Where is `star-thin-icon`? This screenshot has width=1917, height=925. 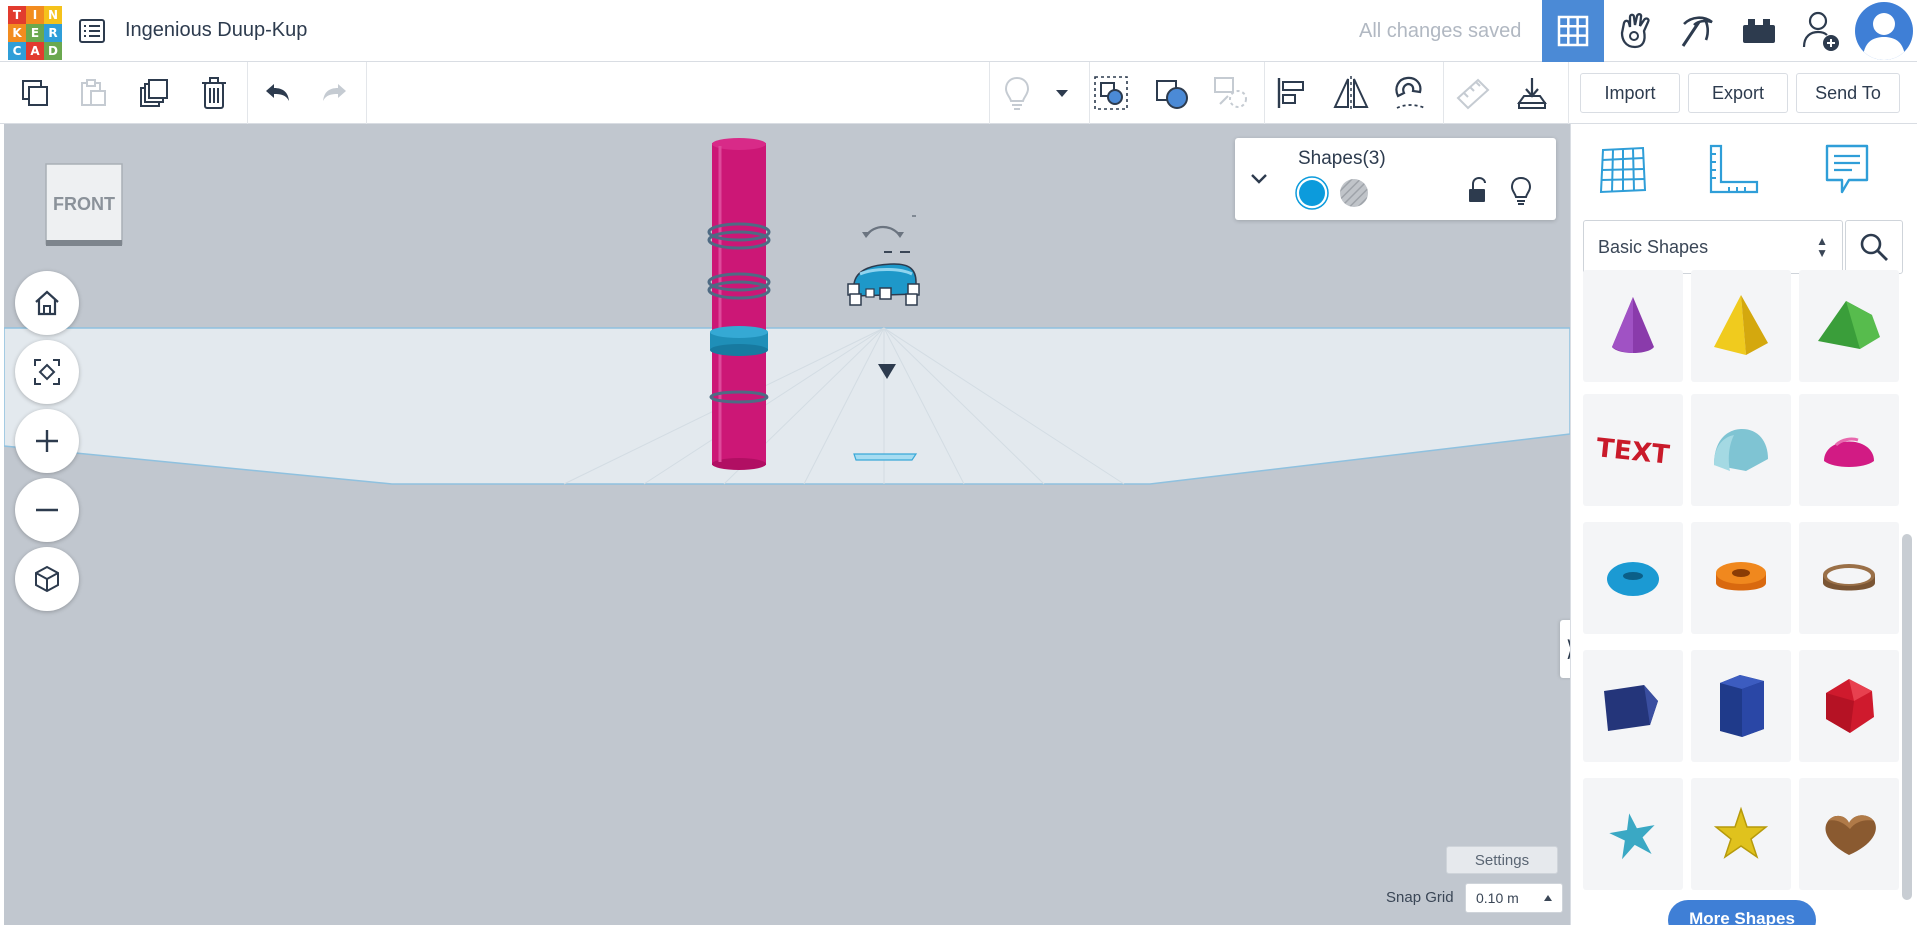 star-thin-icon is located at coordinates (1632, 836).